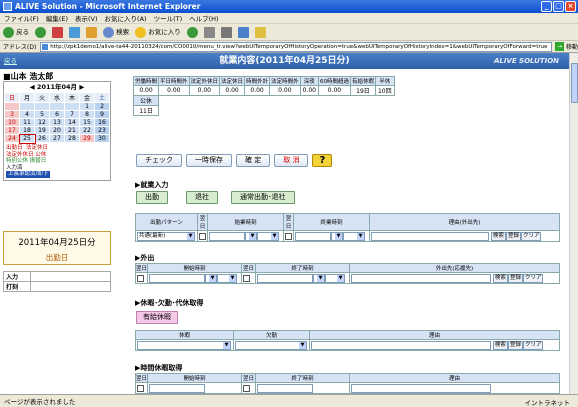 The height and width of the screenshot is (407, 578). I want to click on outing-start-next-day-checkbox, so click(140, 278).